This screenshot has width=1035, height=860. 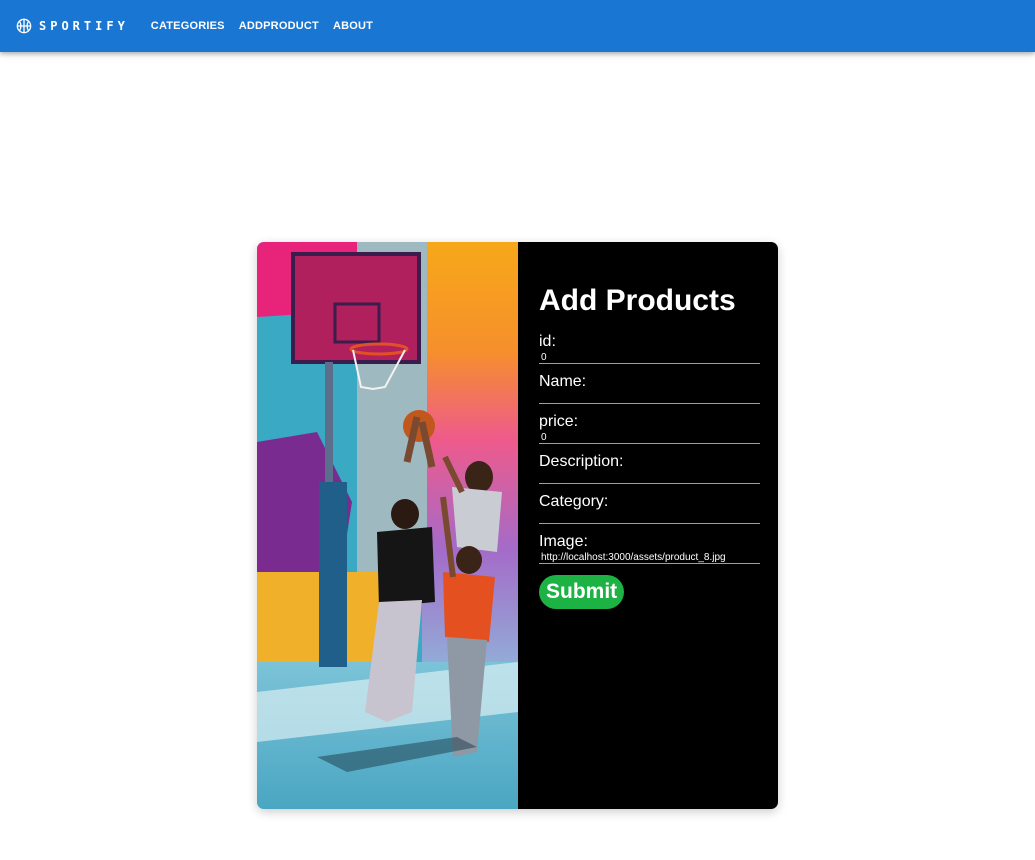 What do you see at coordinates (649, 508) in the screenshot?
I see `category-field-group: Category:` at bounding box center [649, 508].